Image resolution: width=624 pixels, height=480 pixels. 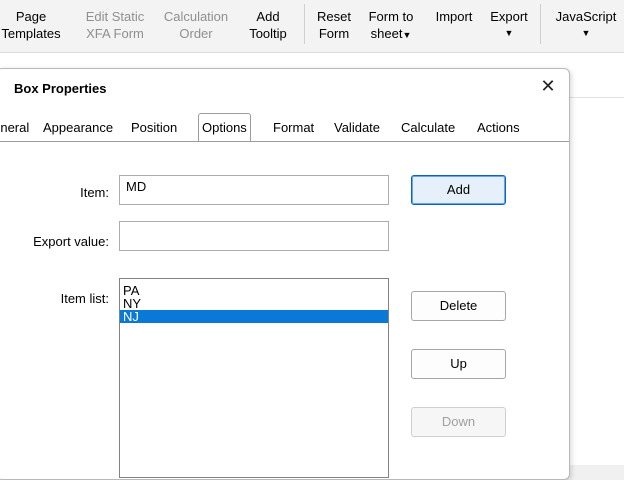 I want to click on export-dropdown-arrow-icon: ▼, so click(x=509, y=33).